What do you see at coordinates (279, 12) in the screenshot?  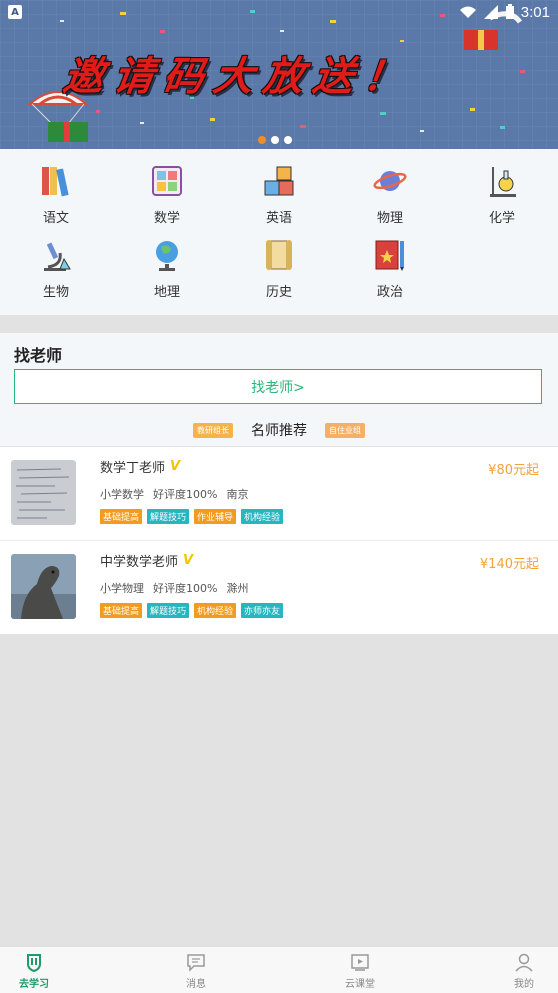 I see `status-bar: A 3:01` at bounding box center [279, 12].